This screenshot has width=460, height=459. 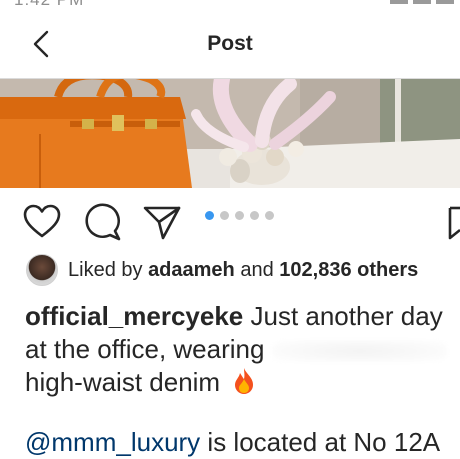 I want to click on liker-username: adaameh, so click(x=191, y=270).